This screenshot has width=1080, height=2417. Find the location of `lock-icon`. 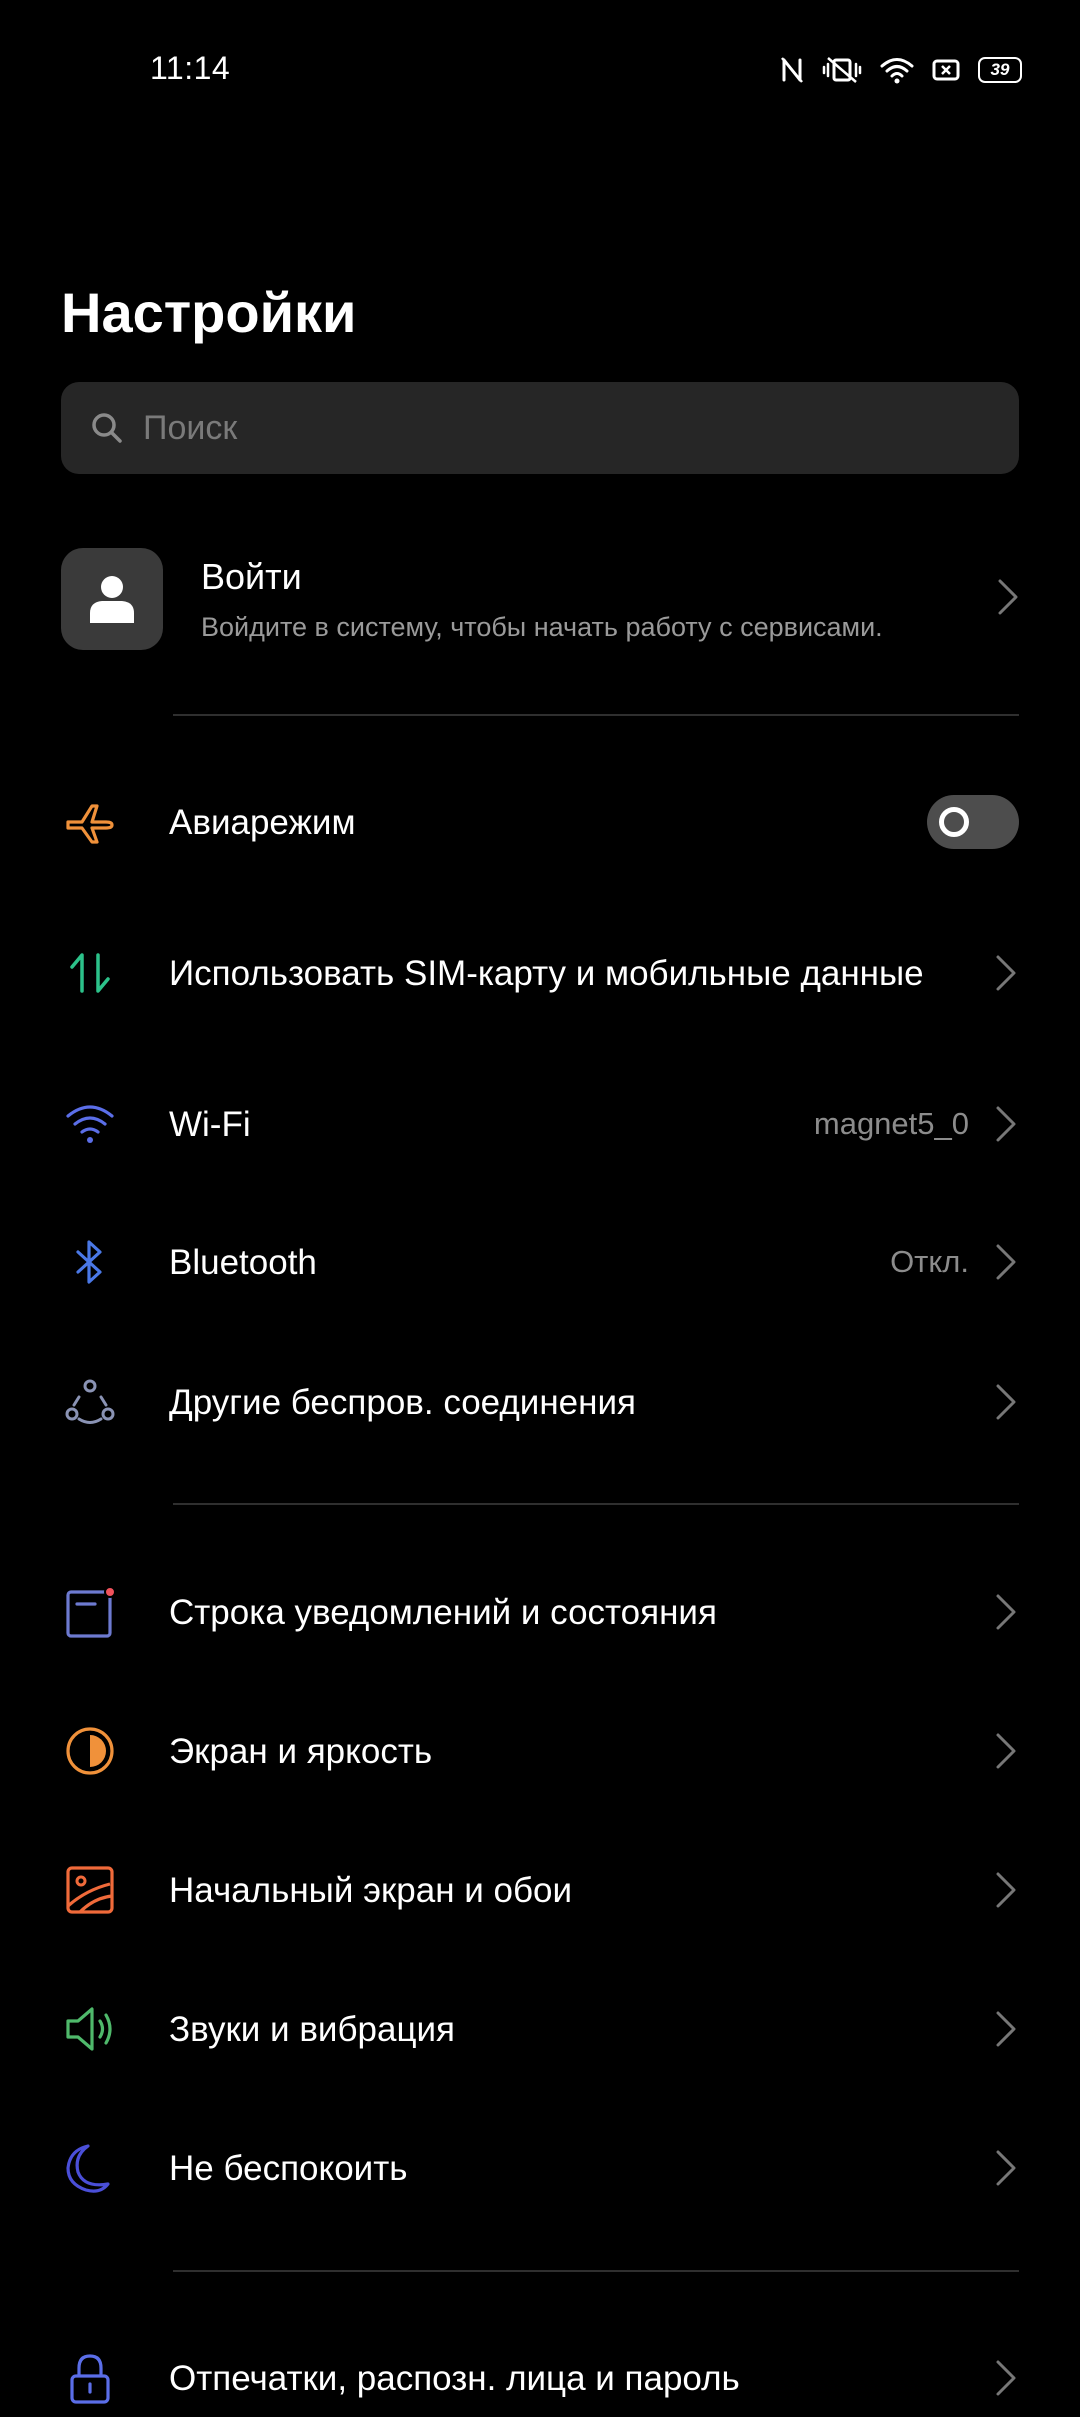

lock-icon is located at coordinates (90, 2378).